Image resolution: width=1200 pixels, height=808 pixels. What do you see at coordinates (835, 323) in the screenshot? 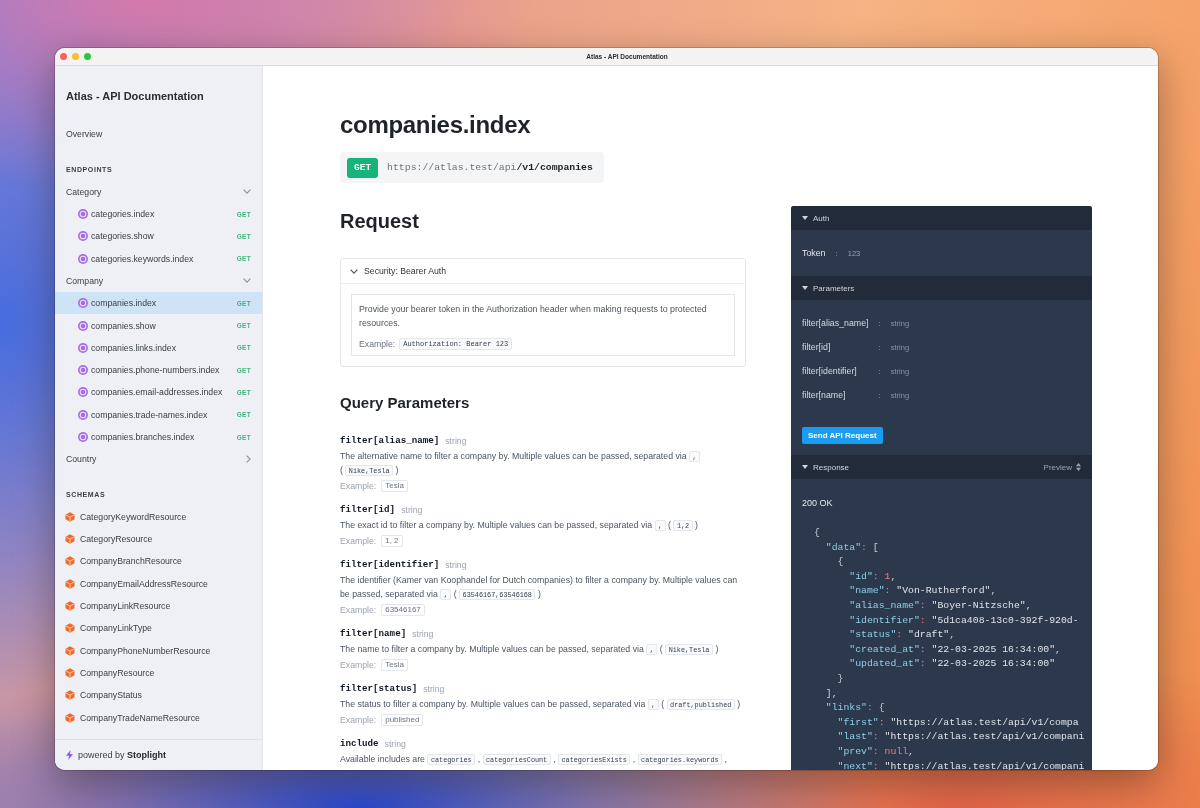
I see `field-label: filter[alias_name]` at bounding box center [835, 323].